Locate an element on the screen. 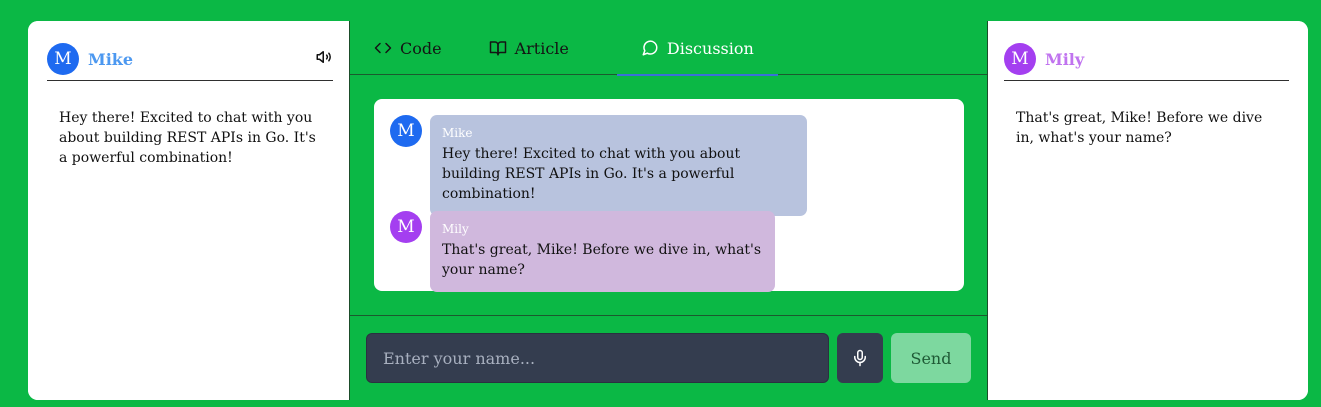  tab-article: Article is located at coordinates (529, 48).